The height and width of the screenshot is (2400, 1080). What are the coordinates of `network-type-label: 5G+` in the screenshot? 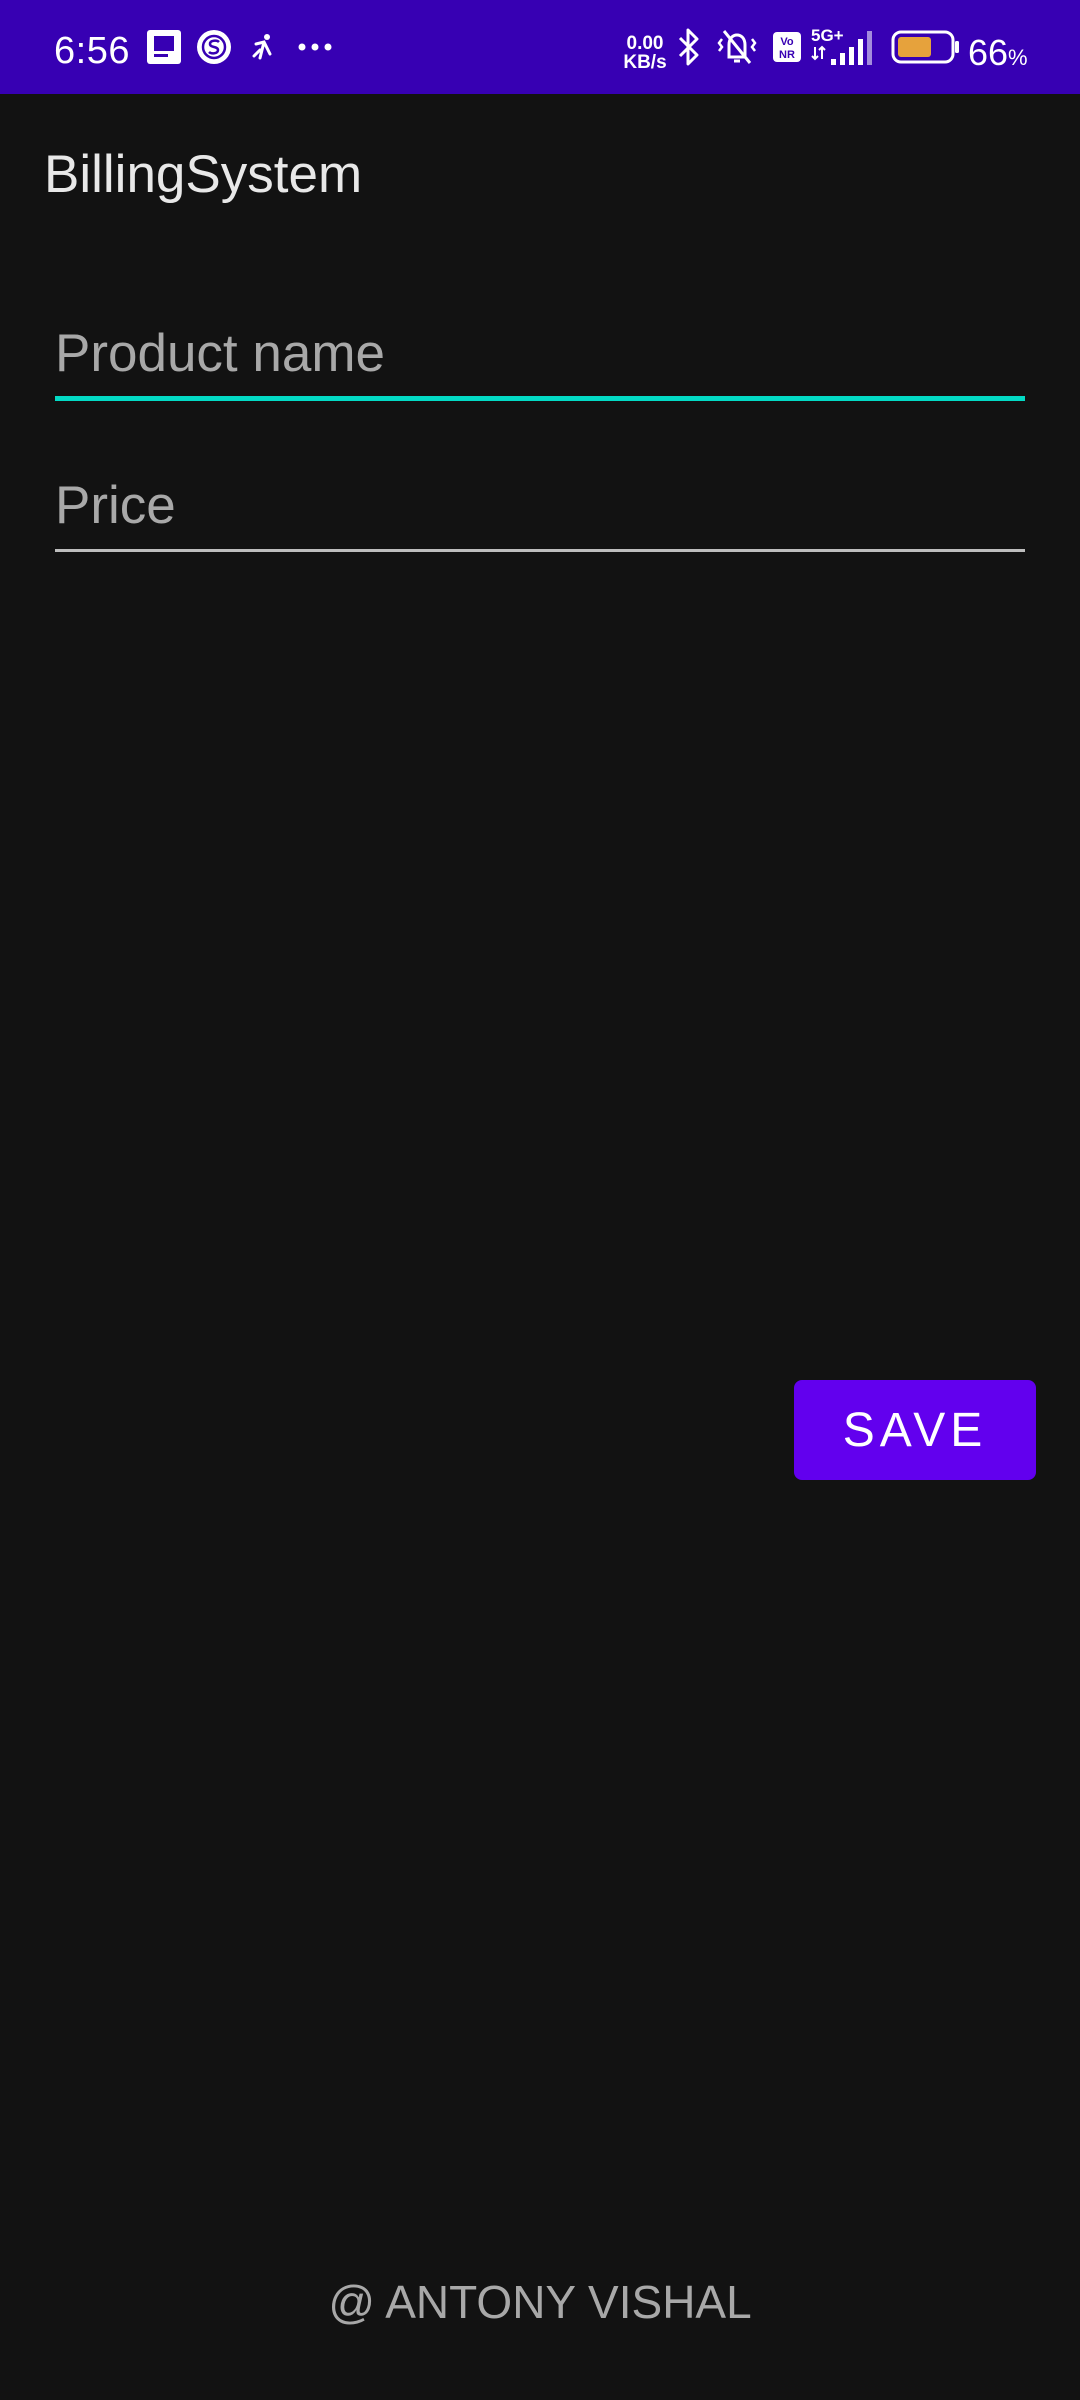 It's located at (827, 35).